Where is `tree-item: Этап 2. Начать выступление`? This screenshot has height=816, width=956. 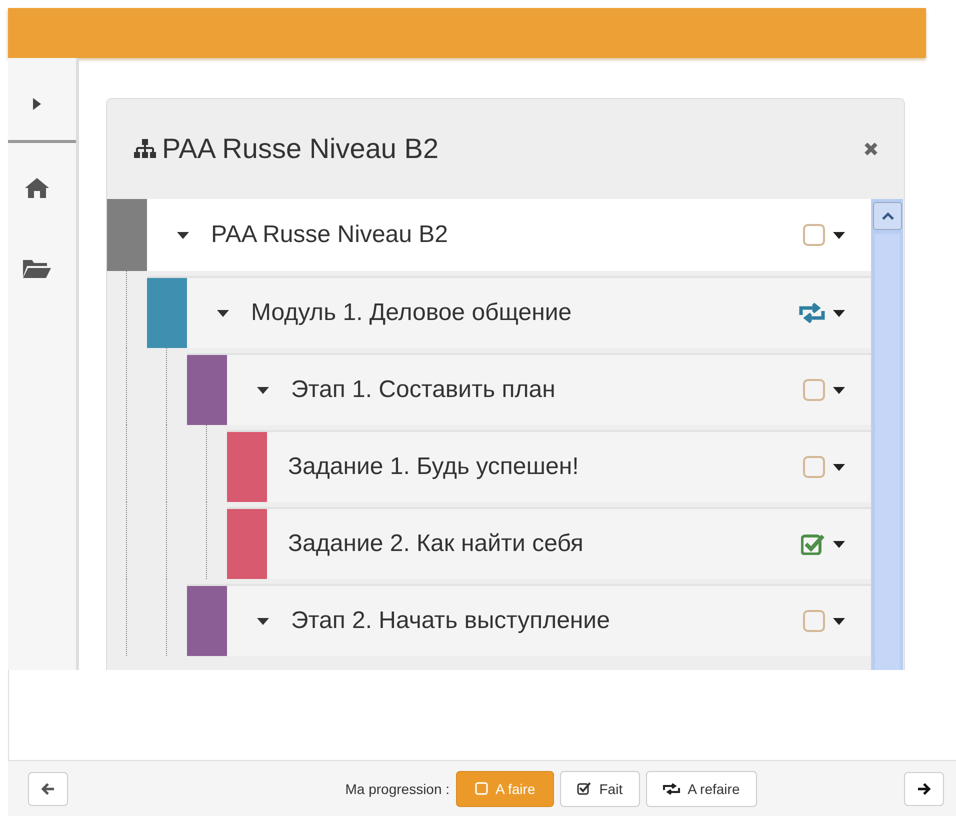
tree-item: Этап 2. Начать выступление is located at coordinates (529, 620).